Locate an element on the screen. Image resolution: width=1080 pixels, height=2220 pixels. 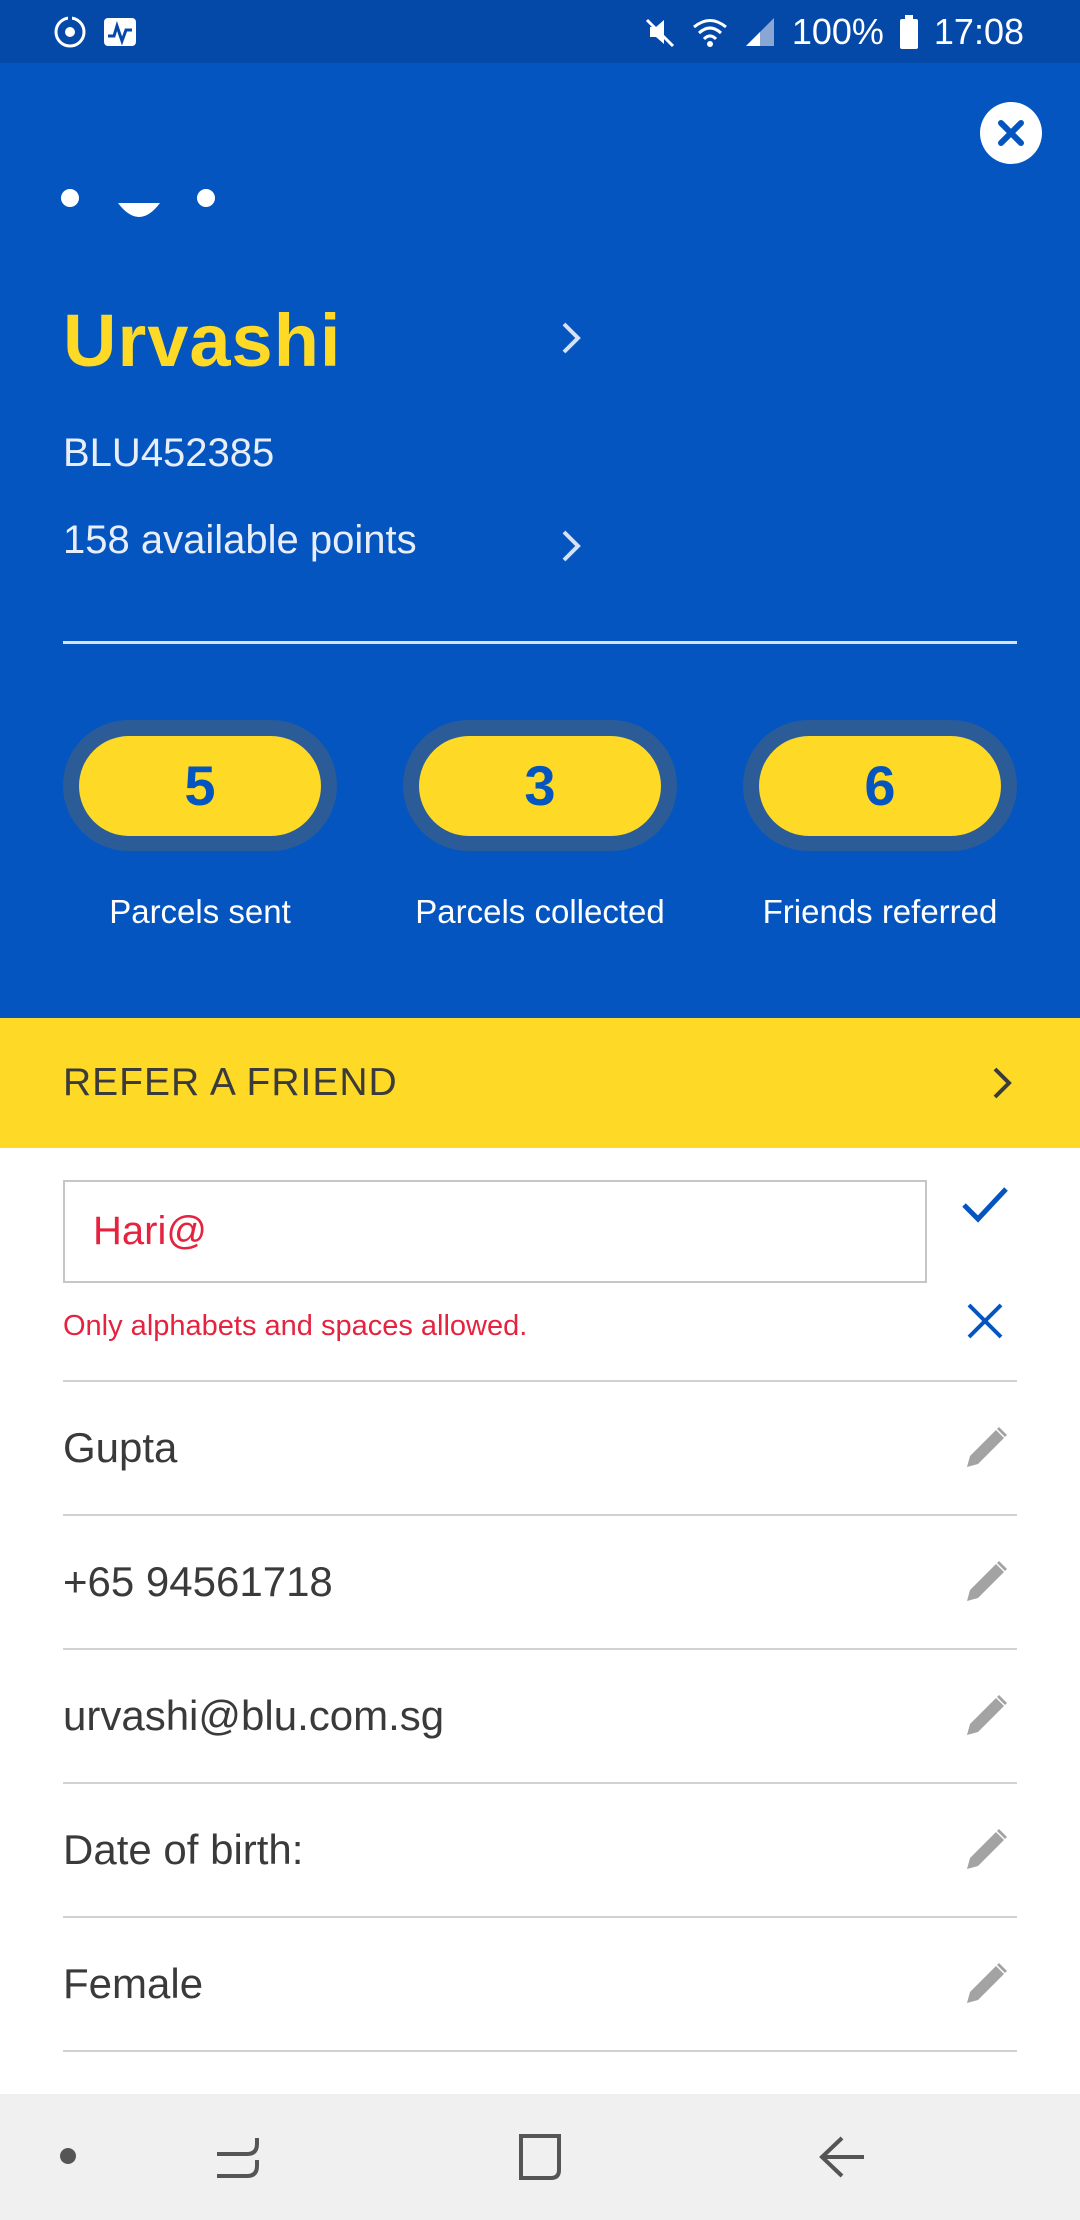
stat-badge-ring: 3 is located at coordinates (540, 785).